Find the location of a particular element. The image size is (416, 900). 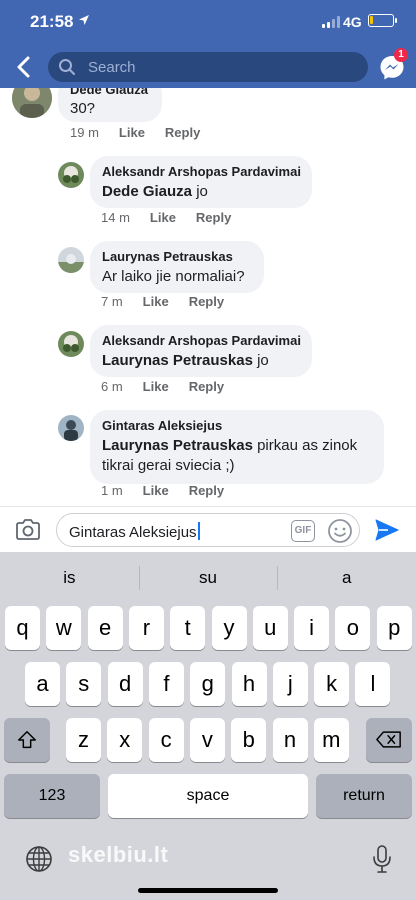

comment-time: 7 m is located at coordinates (112, 301).